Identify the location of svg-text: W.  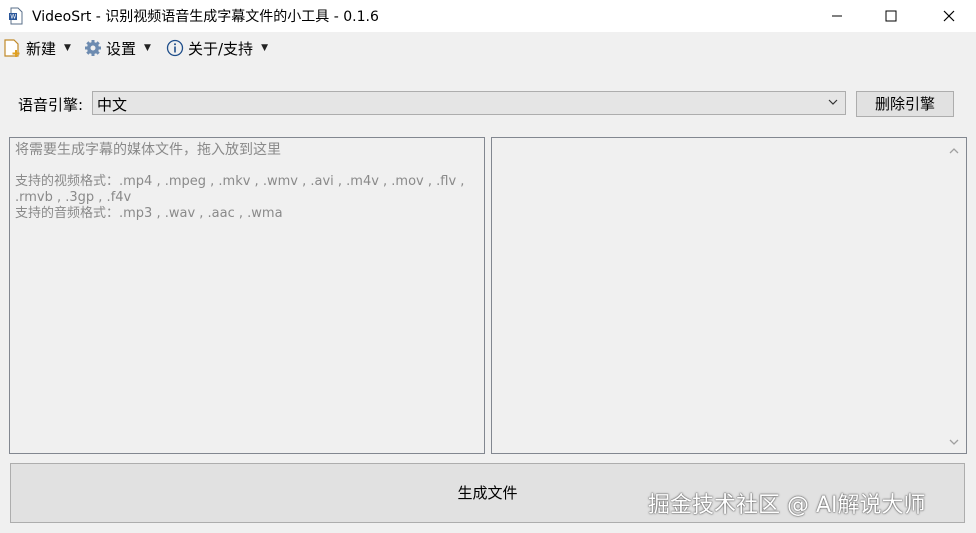
(13, 17).